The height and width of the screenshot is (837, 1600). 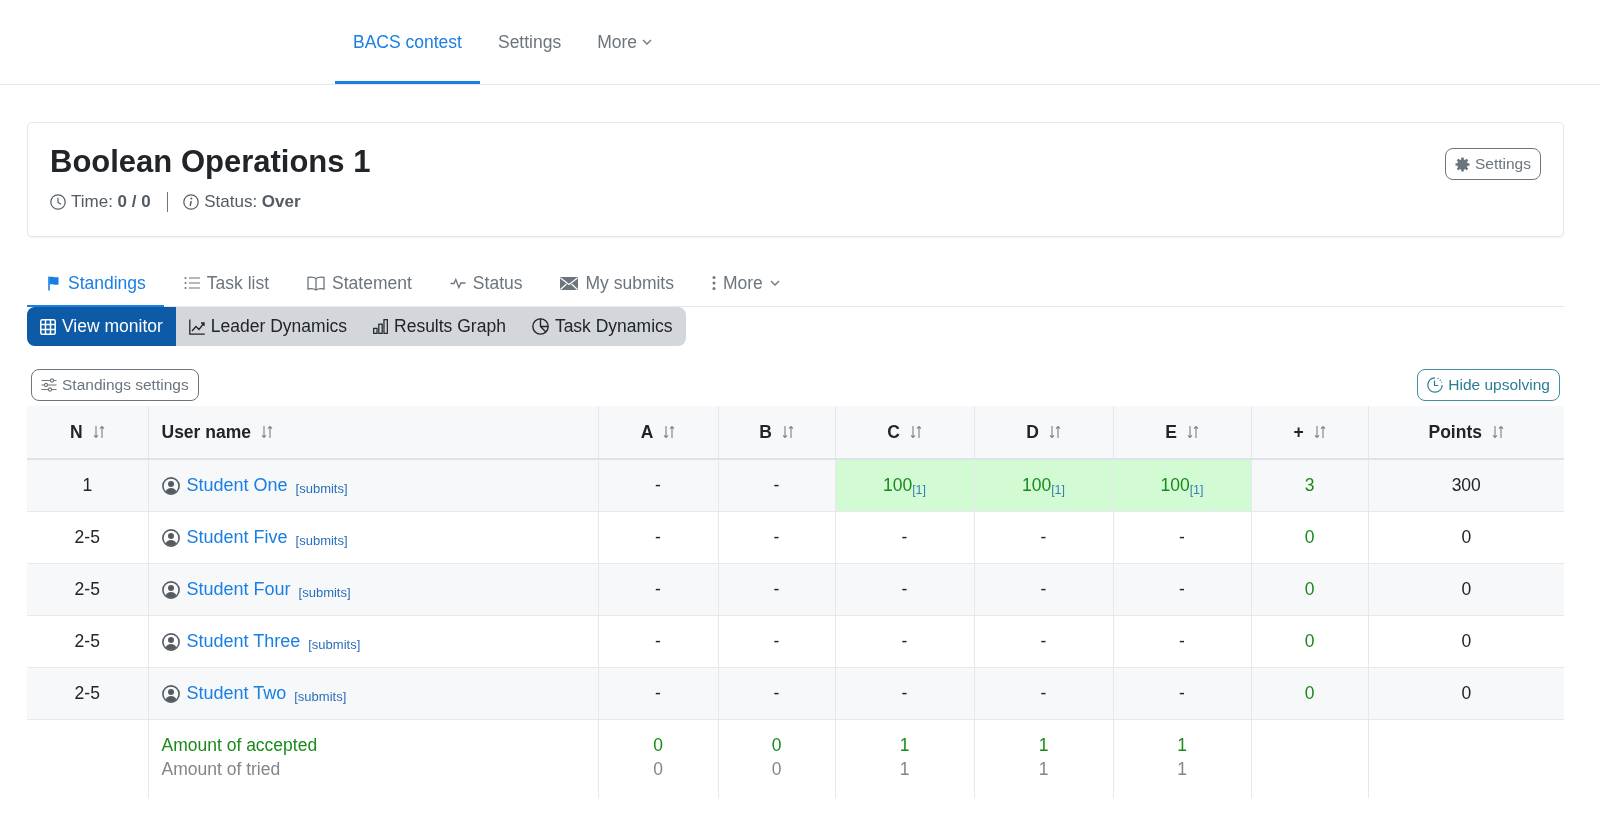 What do you see at coordinates (48, 326) in the screenshot?
I see `table-icon` at bounding box center [48, 326].